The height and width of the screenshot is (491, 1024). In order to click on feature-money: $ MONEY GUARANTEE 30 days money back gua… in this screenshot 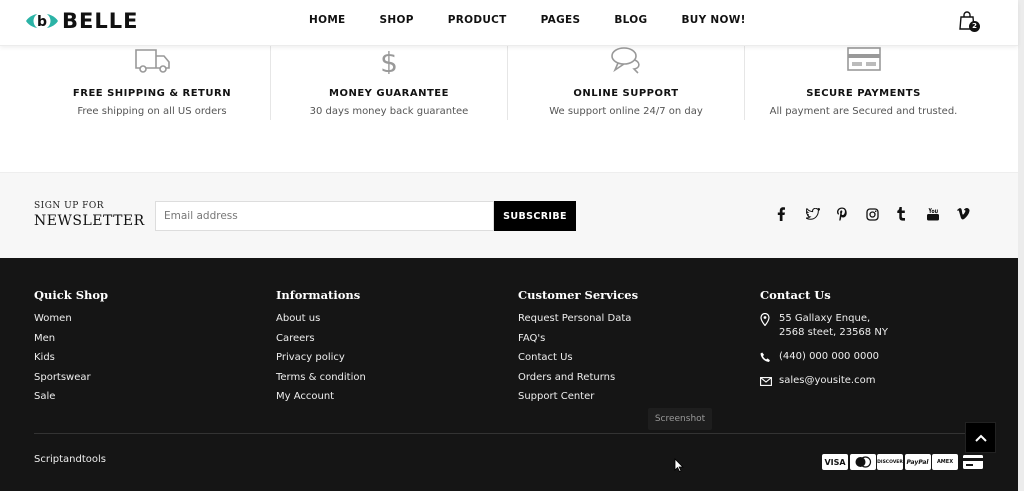, I will do `click(389, 83)`.